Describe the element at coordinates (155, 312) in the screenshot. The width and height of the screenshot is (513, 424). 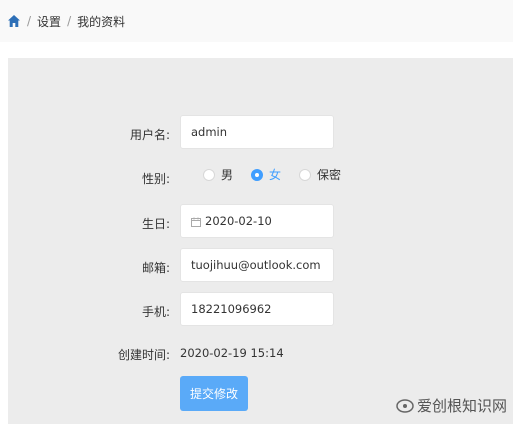
I see `phone-label: 手机:` at that location.